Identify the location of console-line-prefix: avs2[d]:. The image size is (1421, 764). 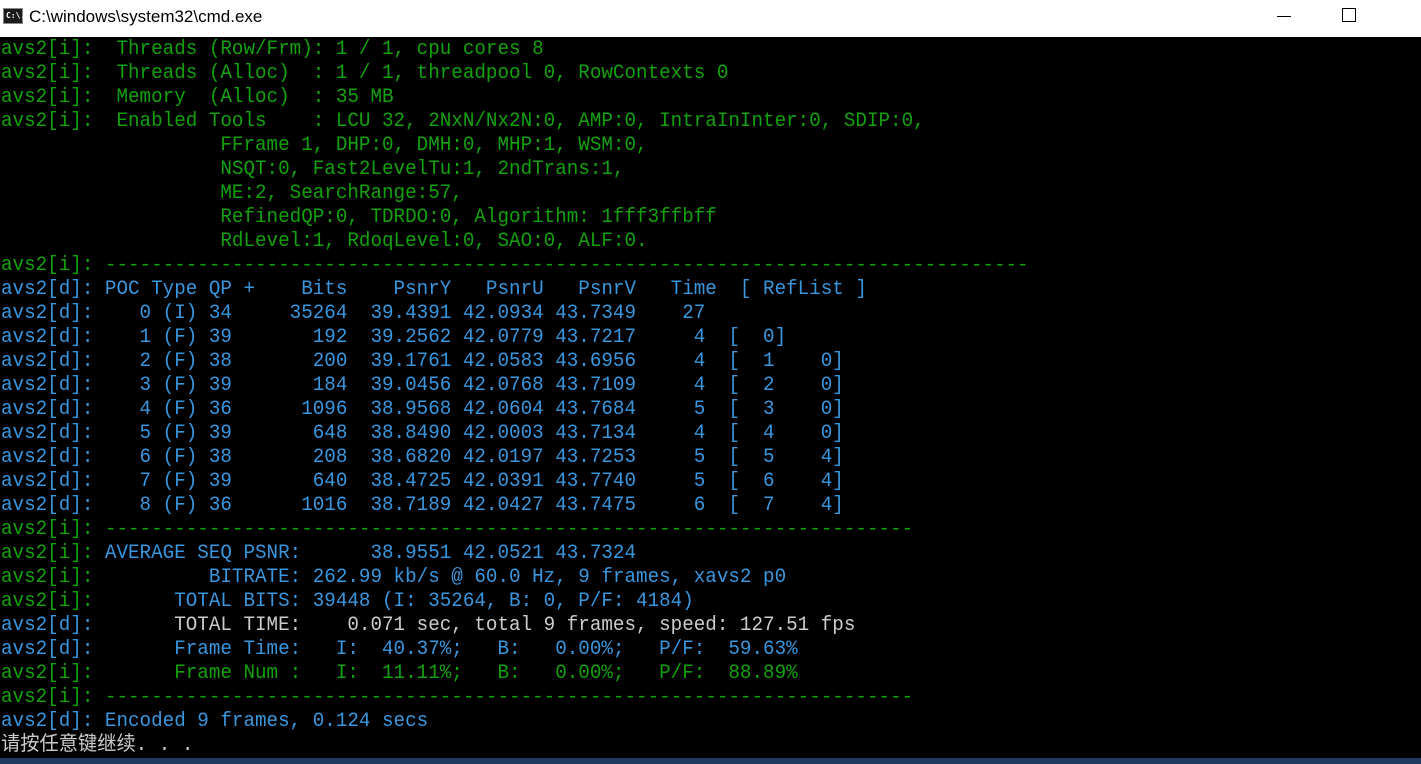
(47, 625).